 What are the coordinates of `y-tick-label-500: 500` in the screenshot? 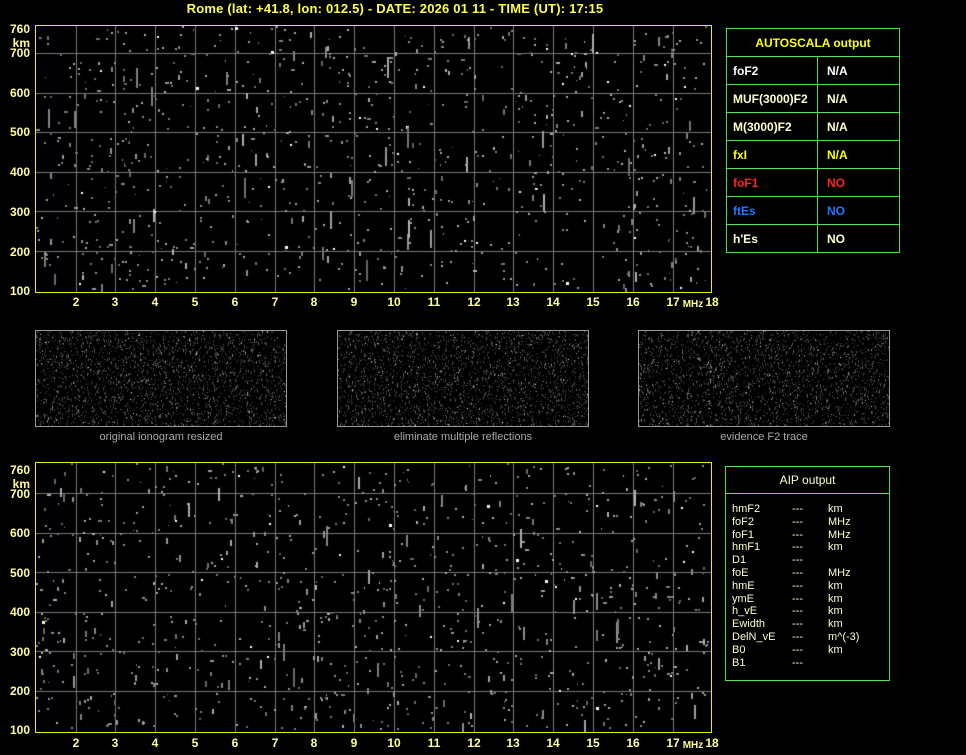 It's located at (19, 132).